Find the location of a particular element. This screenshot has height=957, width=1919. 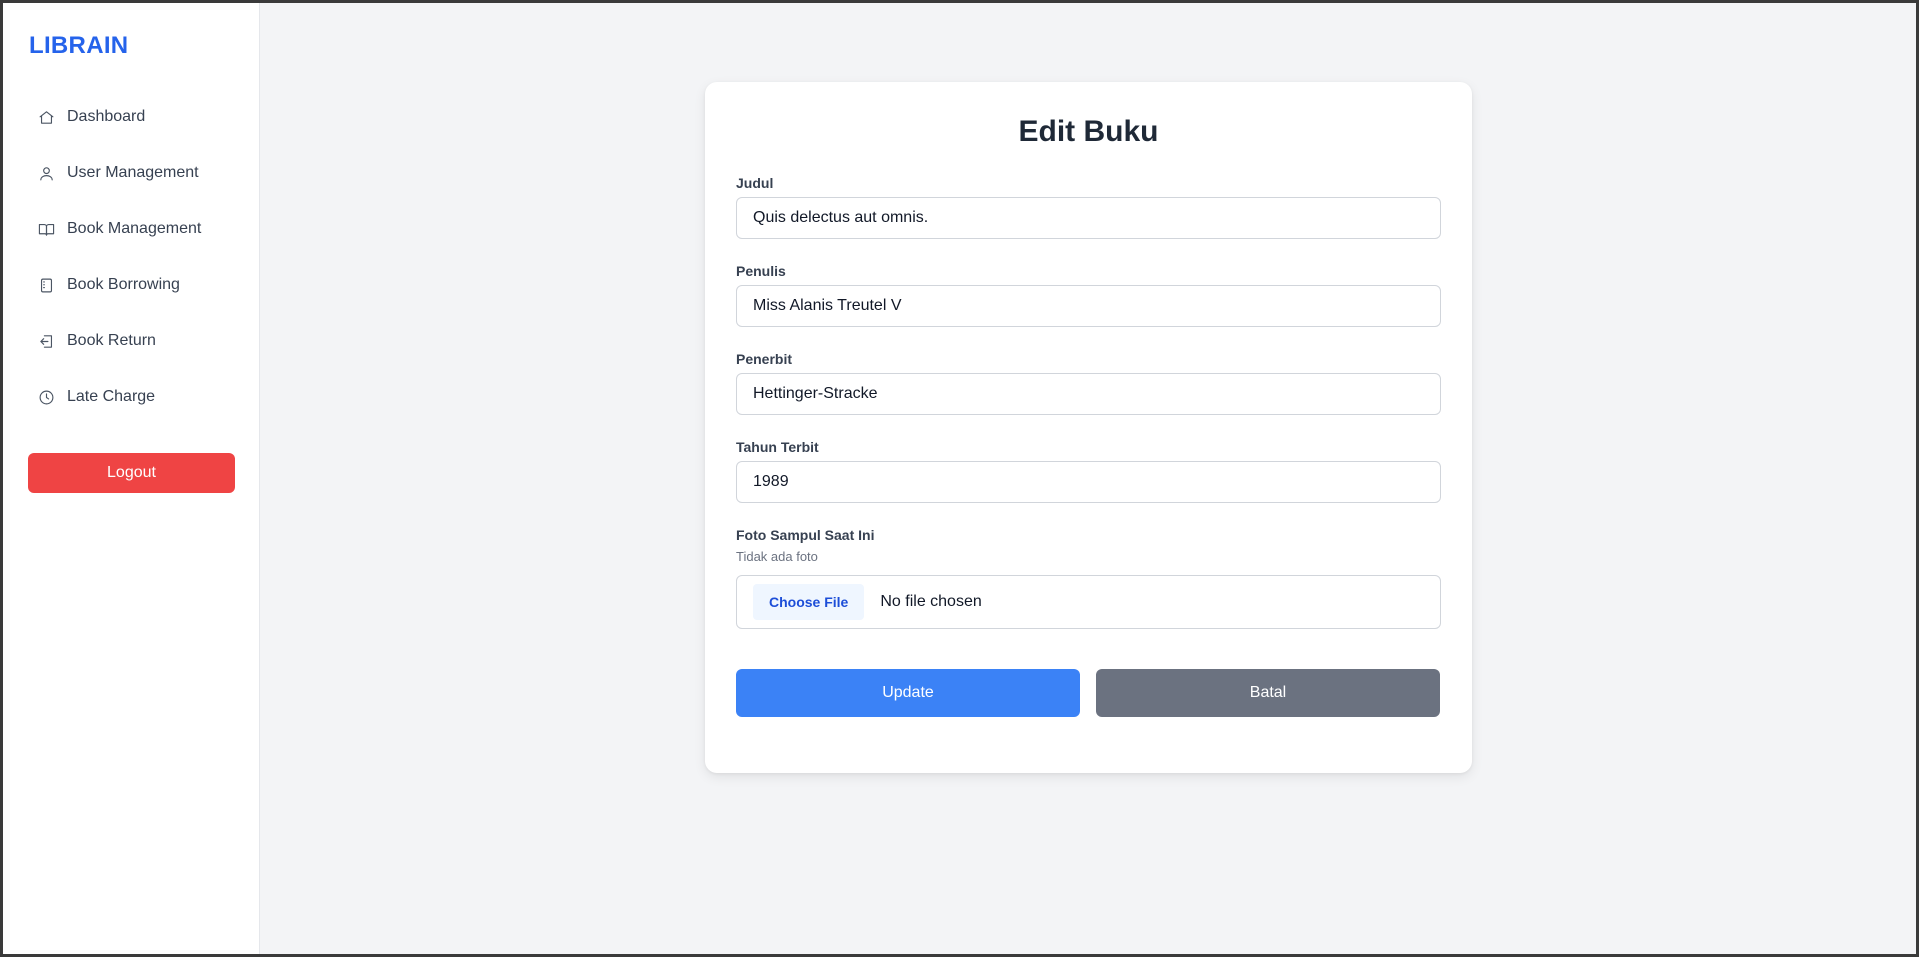

form-actions: Update Batal is located at coordinates (1088, 693).